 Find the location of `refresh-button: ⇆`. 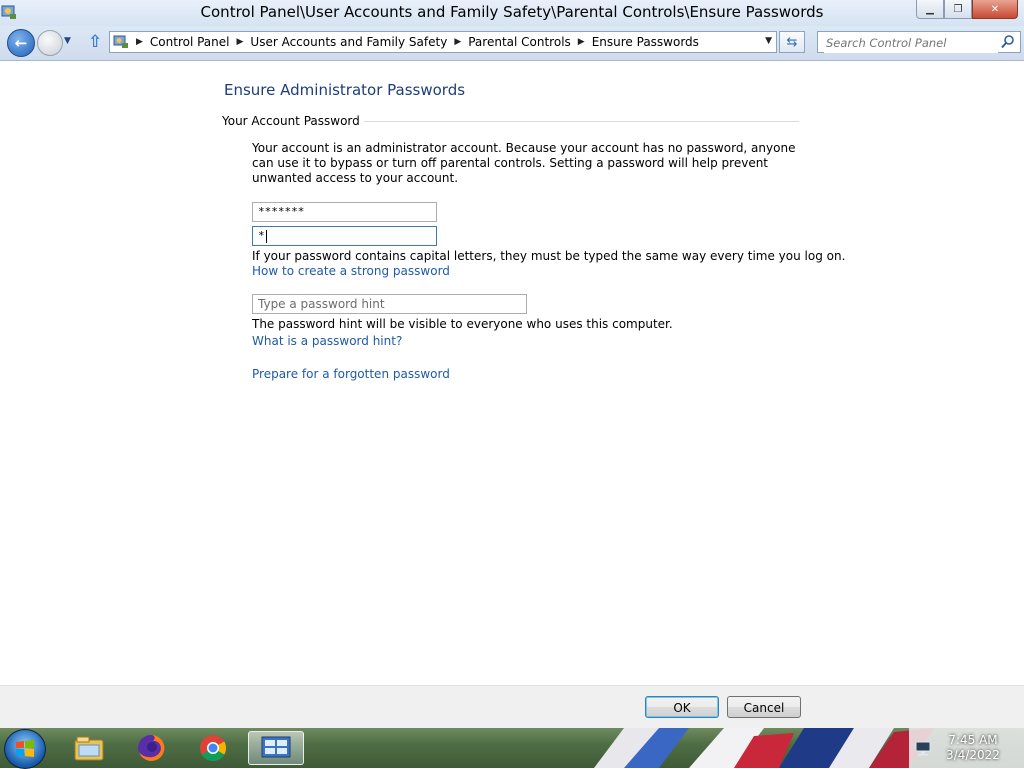

refresh-button: ⇆ is located at coordinates (792, 42).